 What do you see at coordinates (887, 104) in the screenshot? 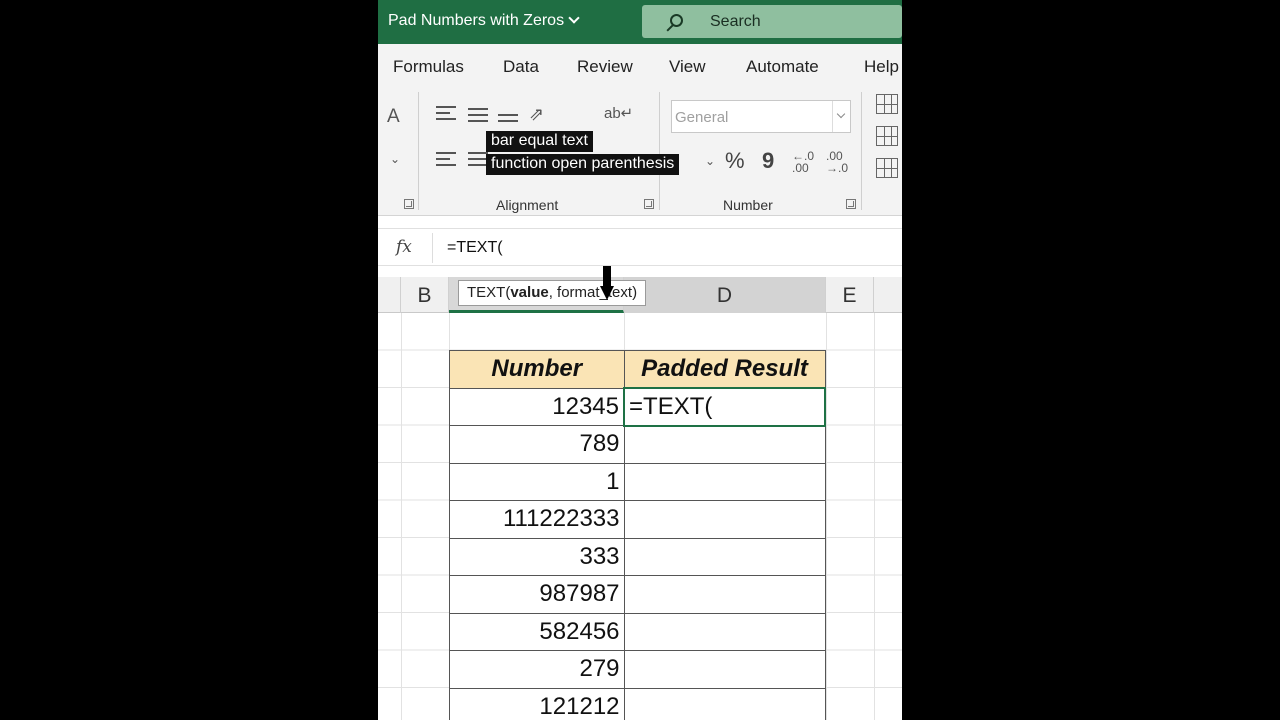
I see `conditional-formatting-icon` at bounding box center [887, 104].